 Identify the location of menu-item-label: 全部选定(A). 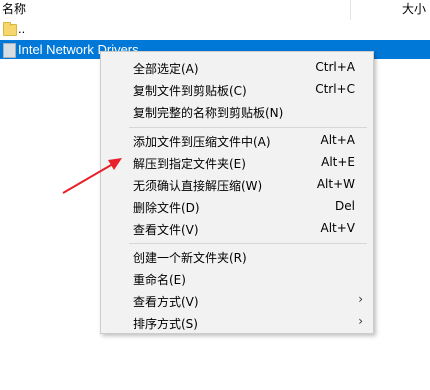
(166, 69).